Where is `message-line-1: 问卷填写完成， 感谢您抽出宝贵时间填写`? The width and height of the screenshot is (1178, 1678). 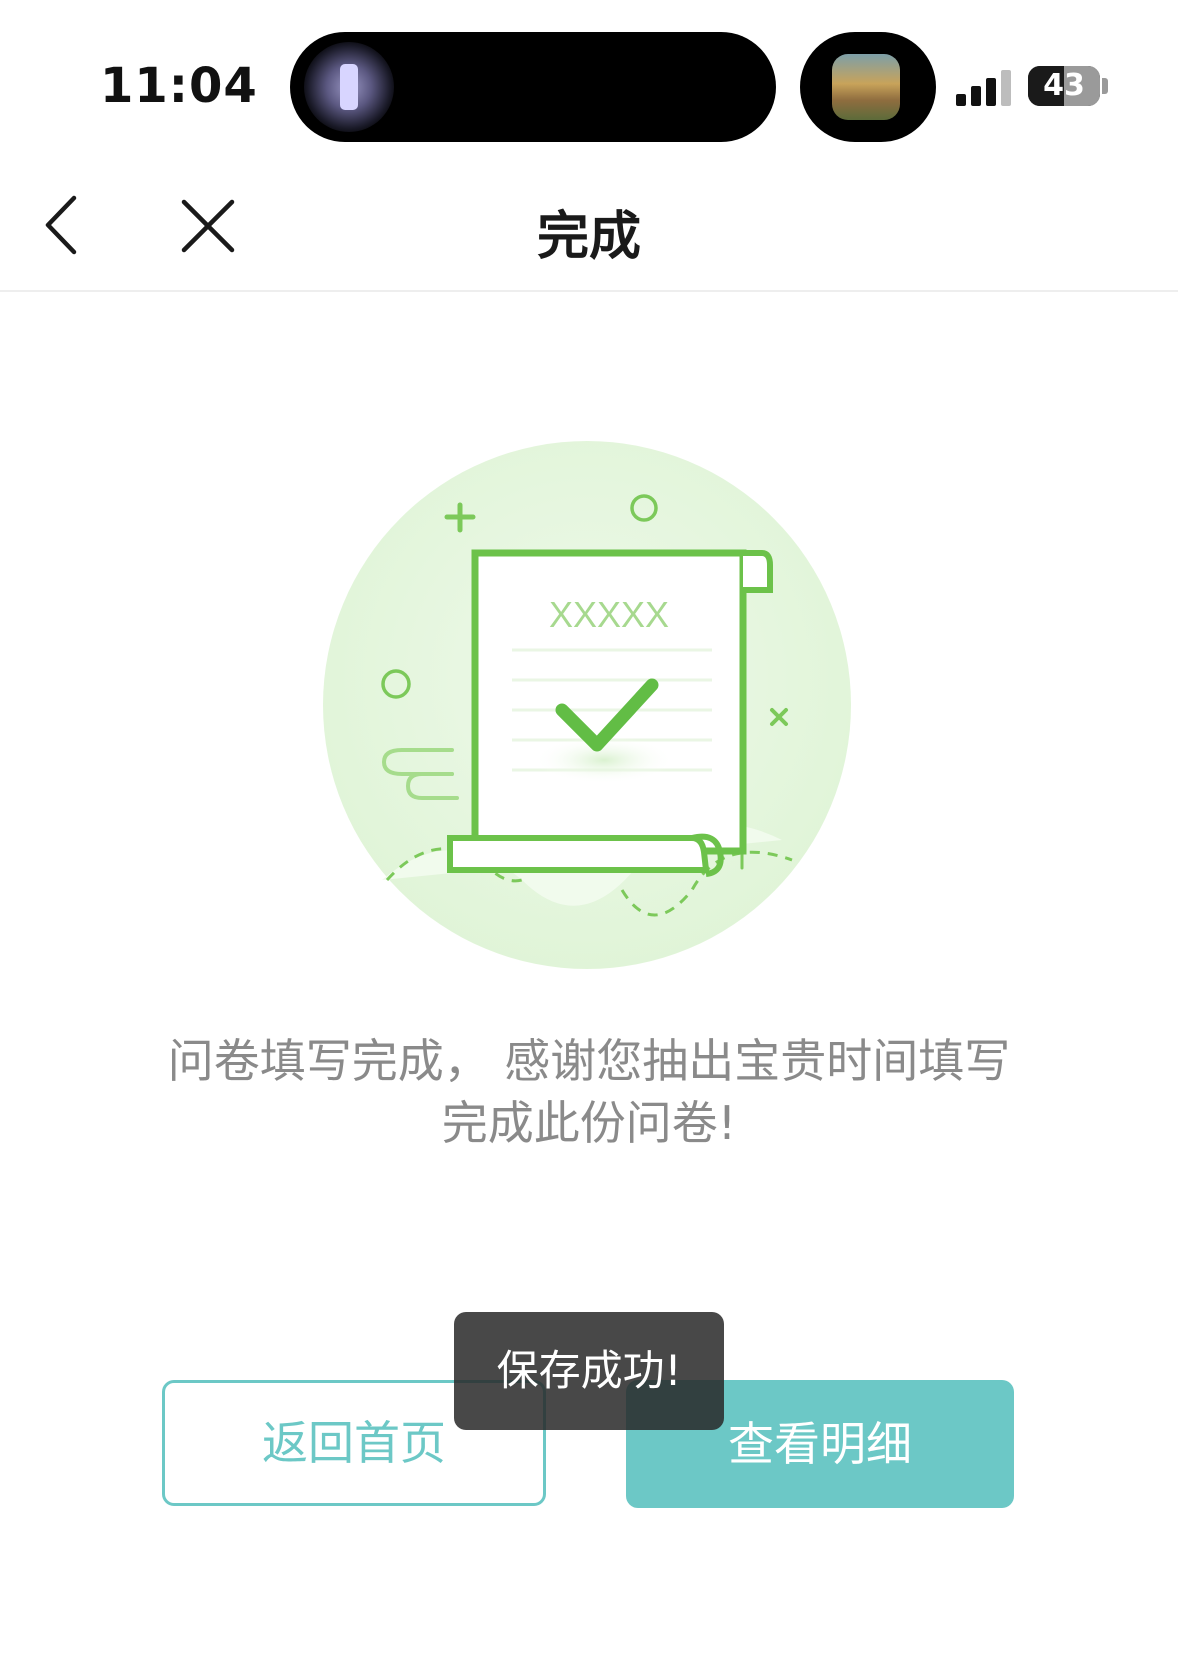 message-line-1: 问卷填写完成， 感谢您抽出宝贵时间填写 is located at coordinates (589, 1061).